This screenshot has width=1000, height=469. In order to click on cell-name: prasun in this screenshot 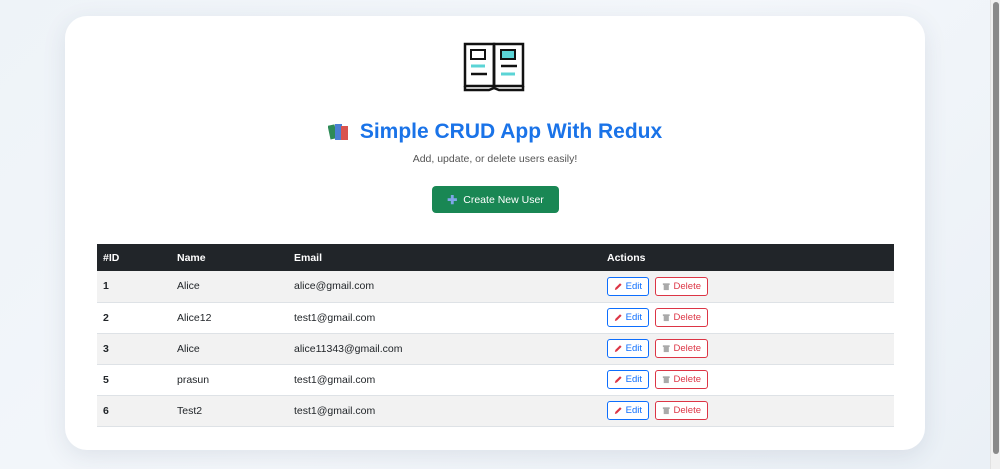, I will do `click(193, 379)`.